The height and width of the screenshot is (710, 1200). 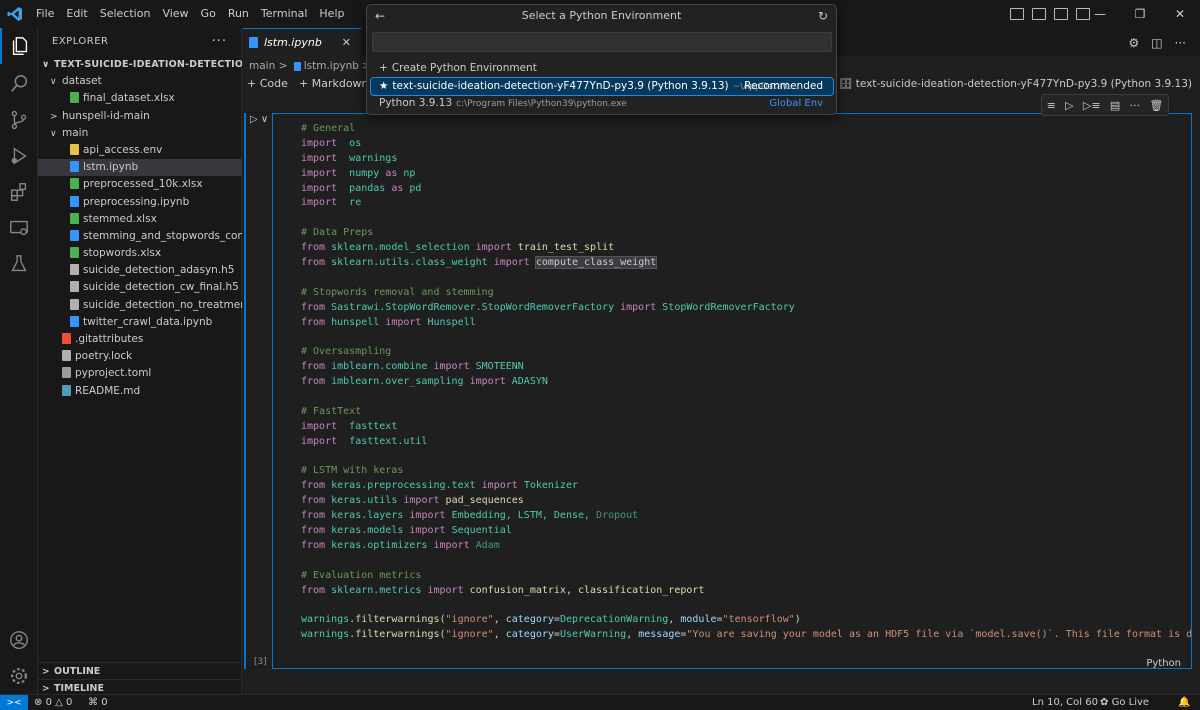 I want to click on tree-item: suicide_detection_adasyn.h5, so click(x=140, y=270).